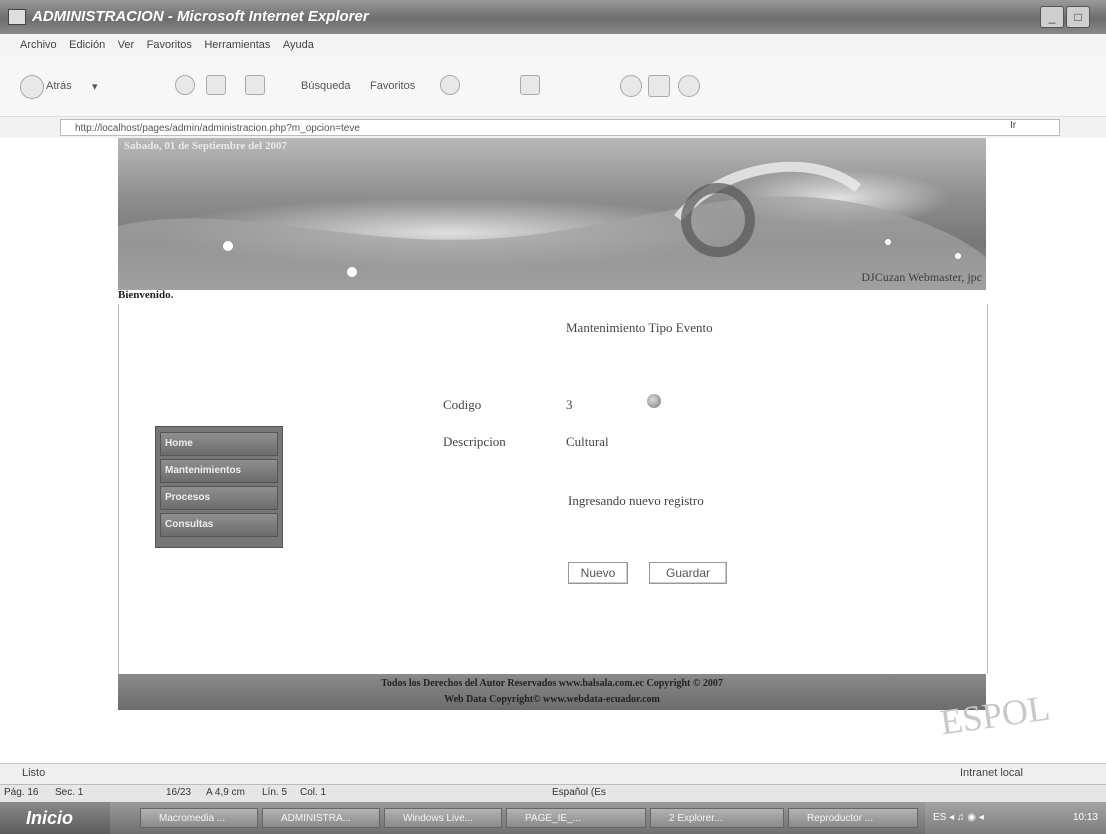 The width and height of the screenshot is (1106, 834). I want to click on menu-herramientas: Herramientas, so click(237, 45).